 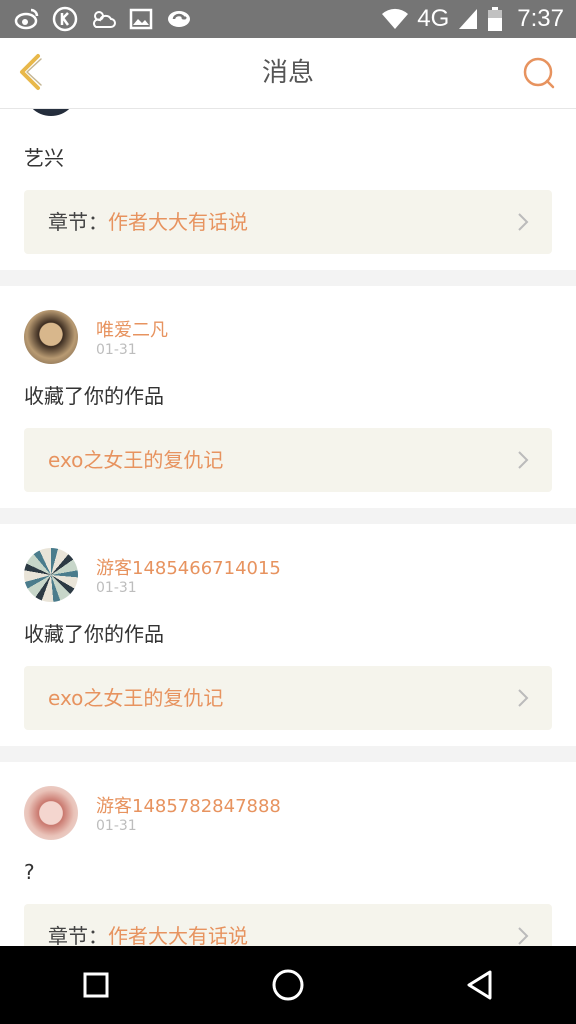 I want to click on message-text: 艺兴, so click(x=44, y=158).